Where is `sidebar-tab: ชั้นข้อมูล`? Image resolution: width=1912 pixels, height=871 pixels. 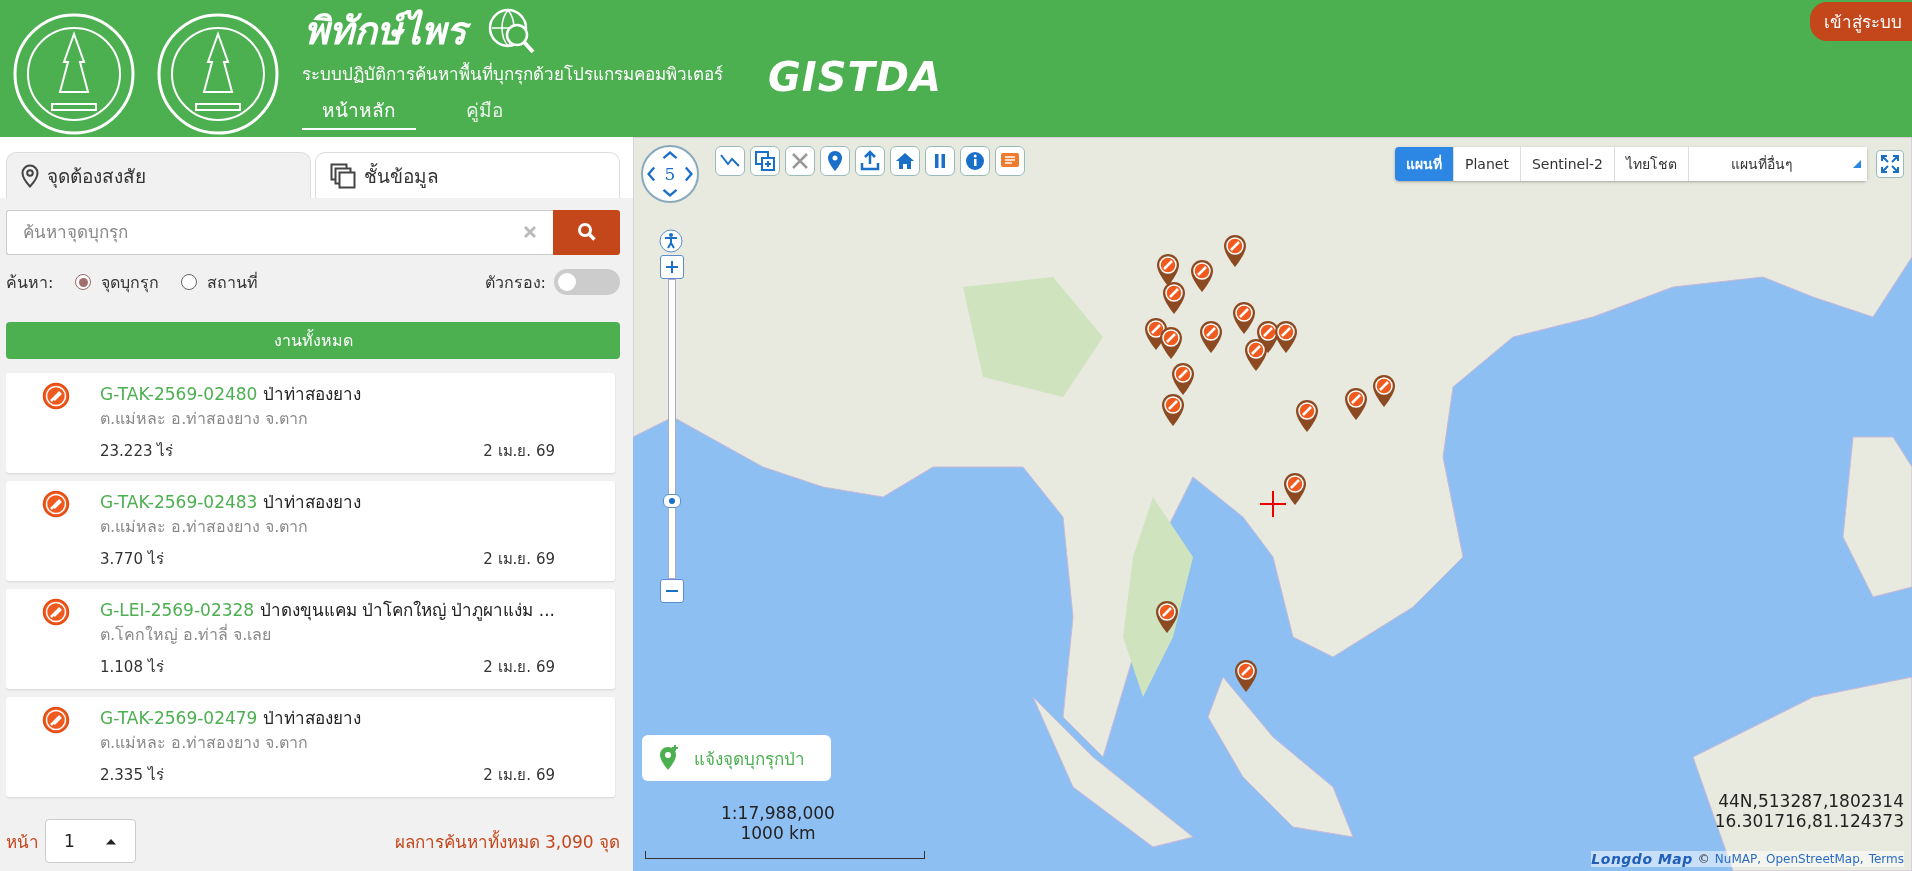 sidebar-tab: ชั้นข้อมูล is located at coordinates (467, 175).